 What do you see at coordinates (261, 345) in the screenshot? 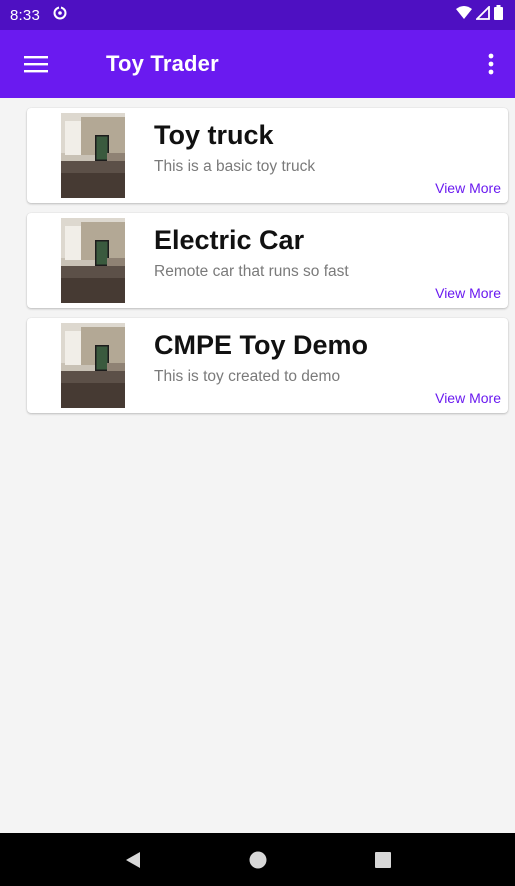
I see `toy-title: CMPE Toy Demo` at bounding box center [261, 345].